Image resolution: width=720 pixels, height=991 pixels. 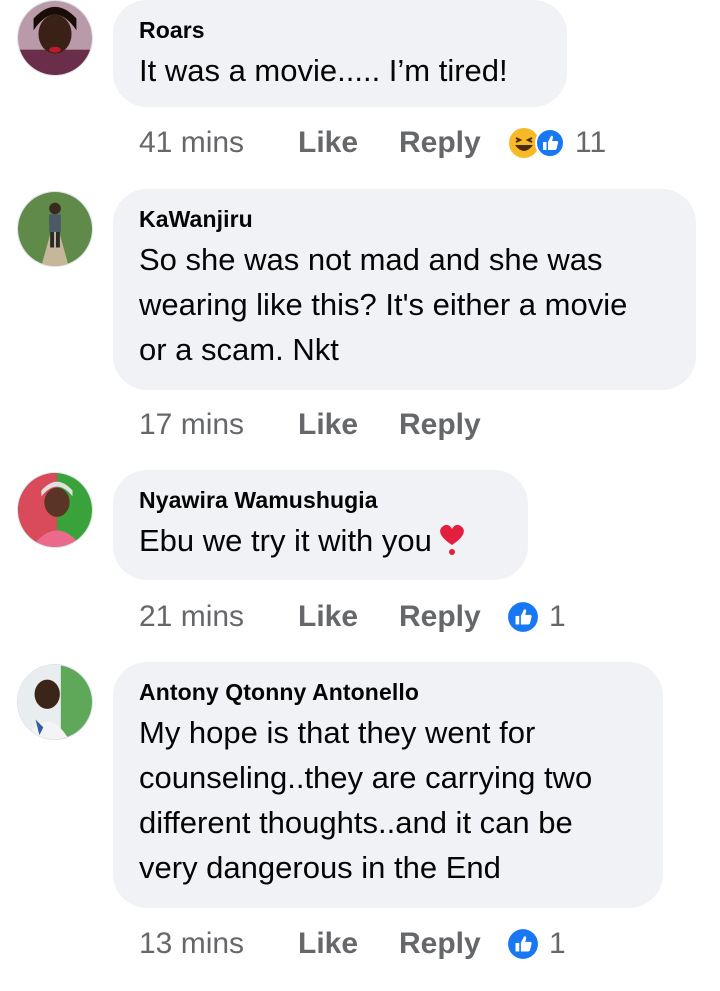 What do you see at coordinates (285, 540) in the screenshot?
I see `comment-text-content: Ebu we try it with you` at bounding box center [285, 540].